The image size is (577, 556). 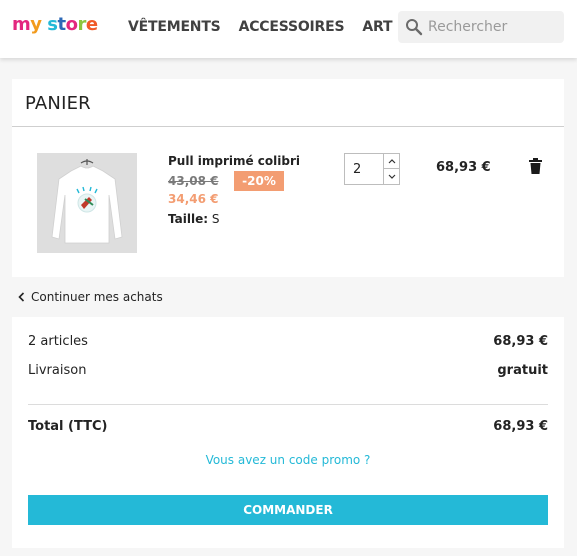 I want to click on total-value: 68,93 €, so click(x=520, y=426).